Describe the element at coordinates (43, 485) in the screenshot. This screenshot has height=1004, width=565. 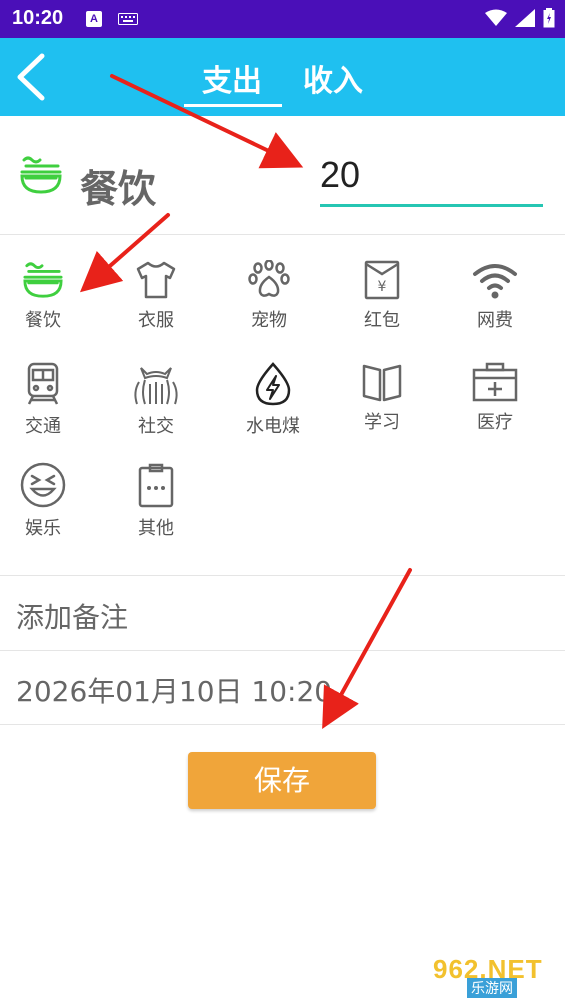
I see `laughing-face-icon` at that location.